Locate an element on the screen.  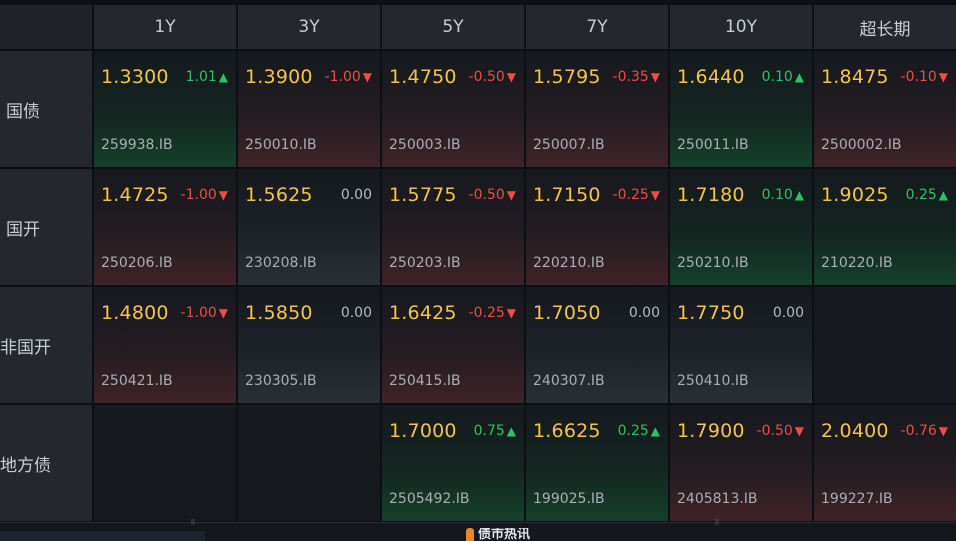
quote-cell: 1.7000 0.75 ▲ 2505492.IB is located at coordinates (453, 463).